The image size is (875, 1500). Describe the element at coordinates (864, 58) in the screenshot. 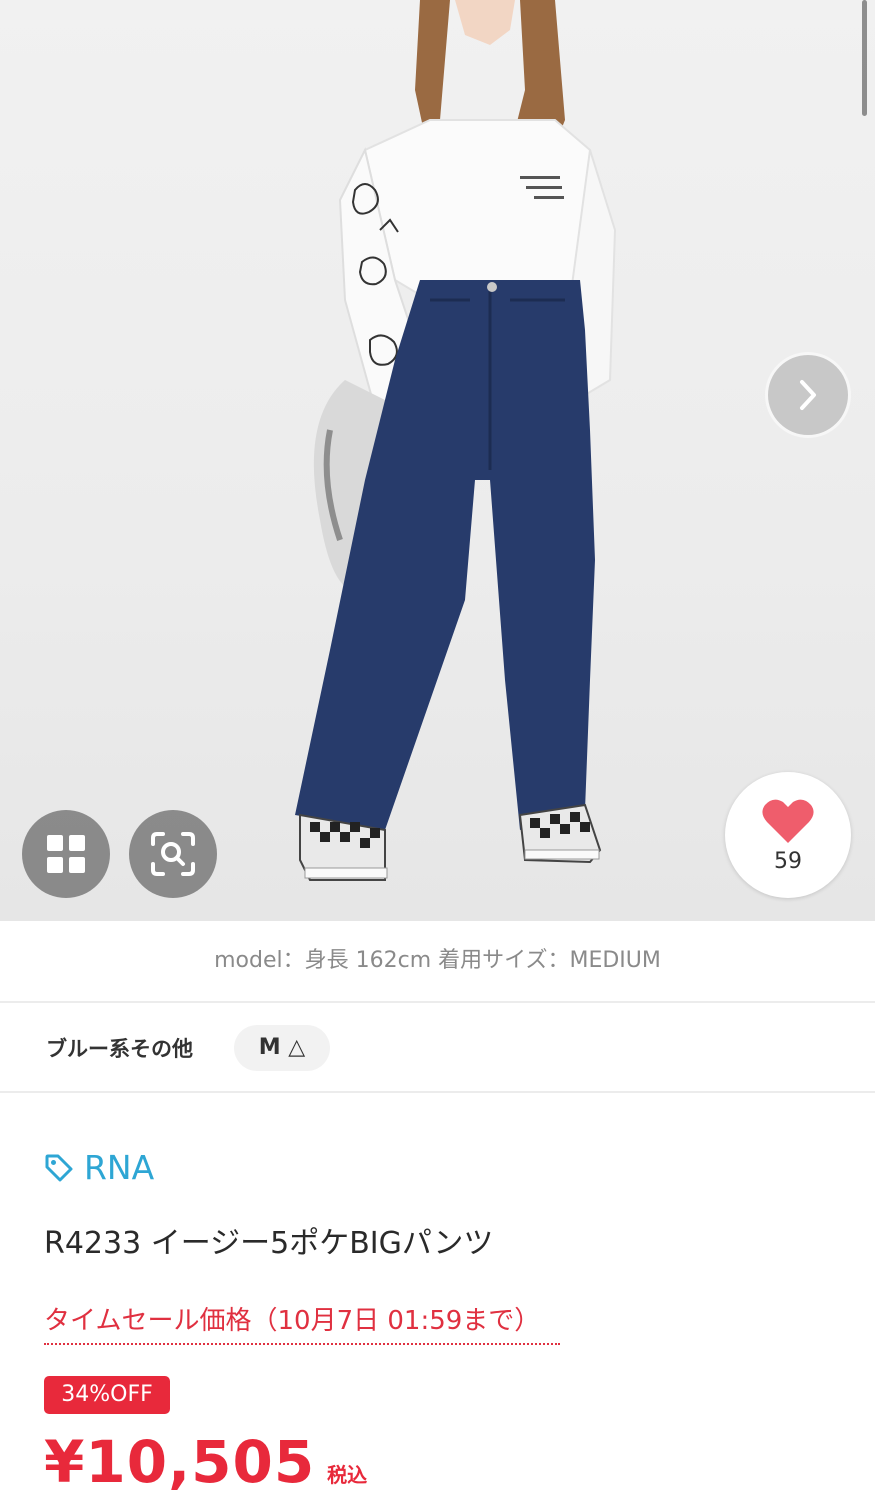

I see `page-scrollbar` at that location.